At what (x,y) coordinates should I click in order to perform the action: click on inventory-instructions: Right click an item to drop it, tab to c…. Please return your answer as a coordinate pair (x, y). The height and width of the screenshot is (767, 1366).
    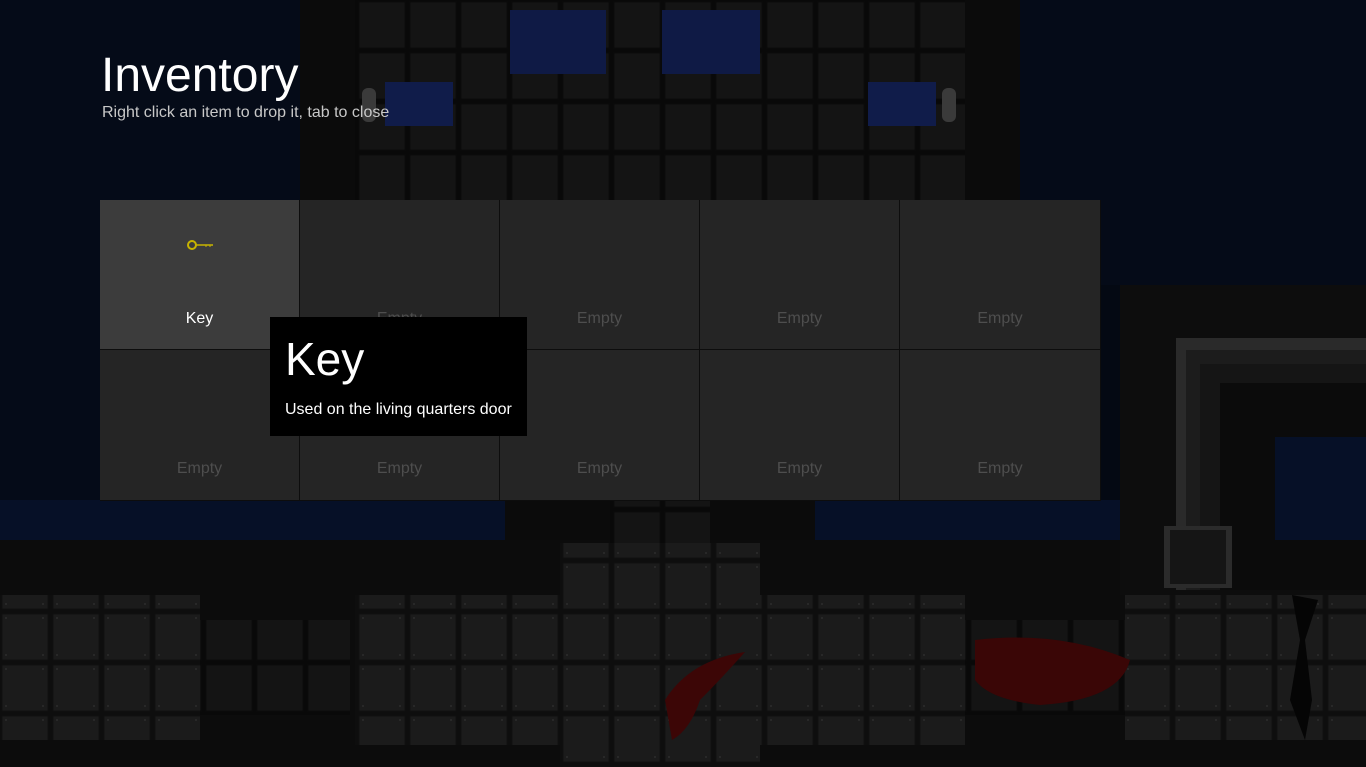
    Looking at the image, I should click on (246, 112).